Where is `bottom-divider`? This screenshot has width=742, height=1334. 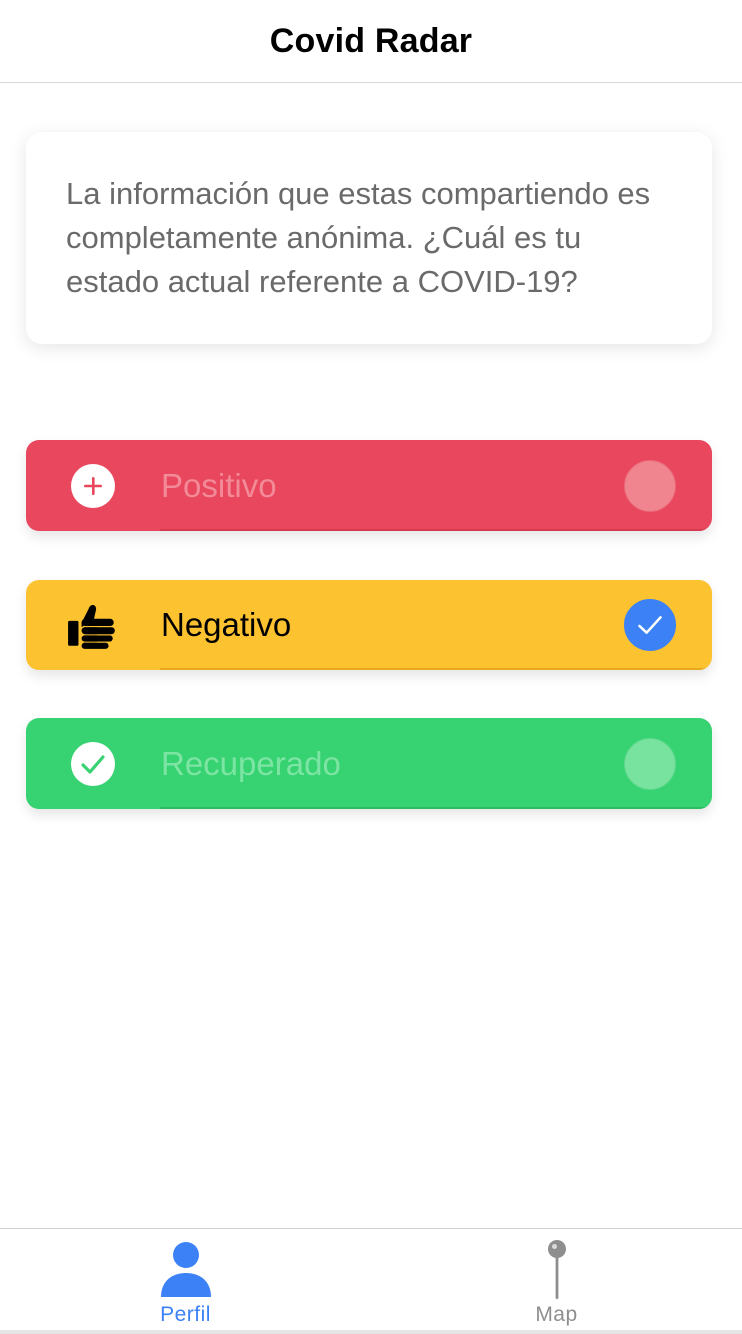
bottom-divider is located at coordinates (371, 1332).